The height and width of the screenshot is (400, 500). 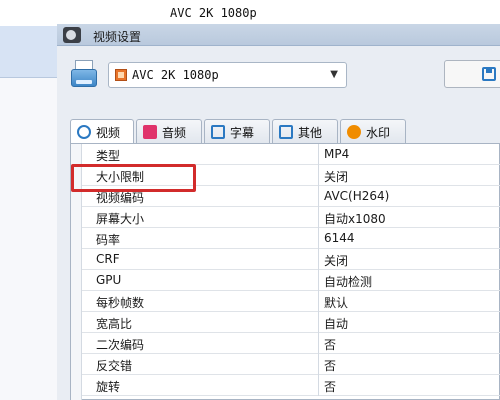 I want to click on video-file-icon, so click(x=121, y=75).